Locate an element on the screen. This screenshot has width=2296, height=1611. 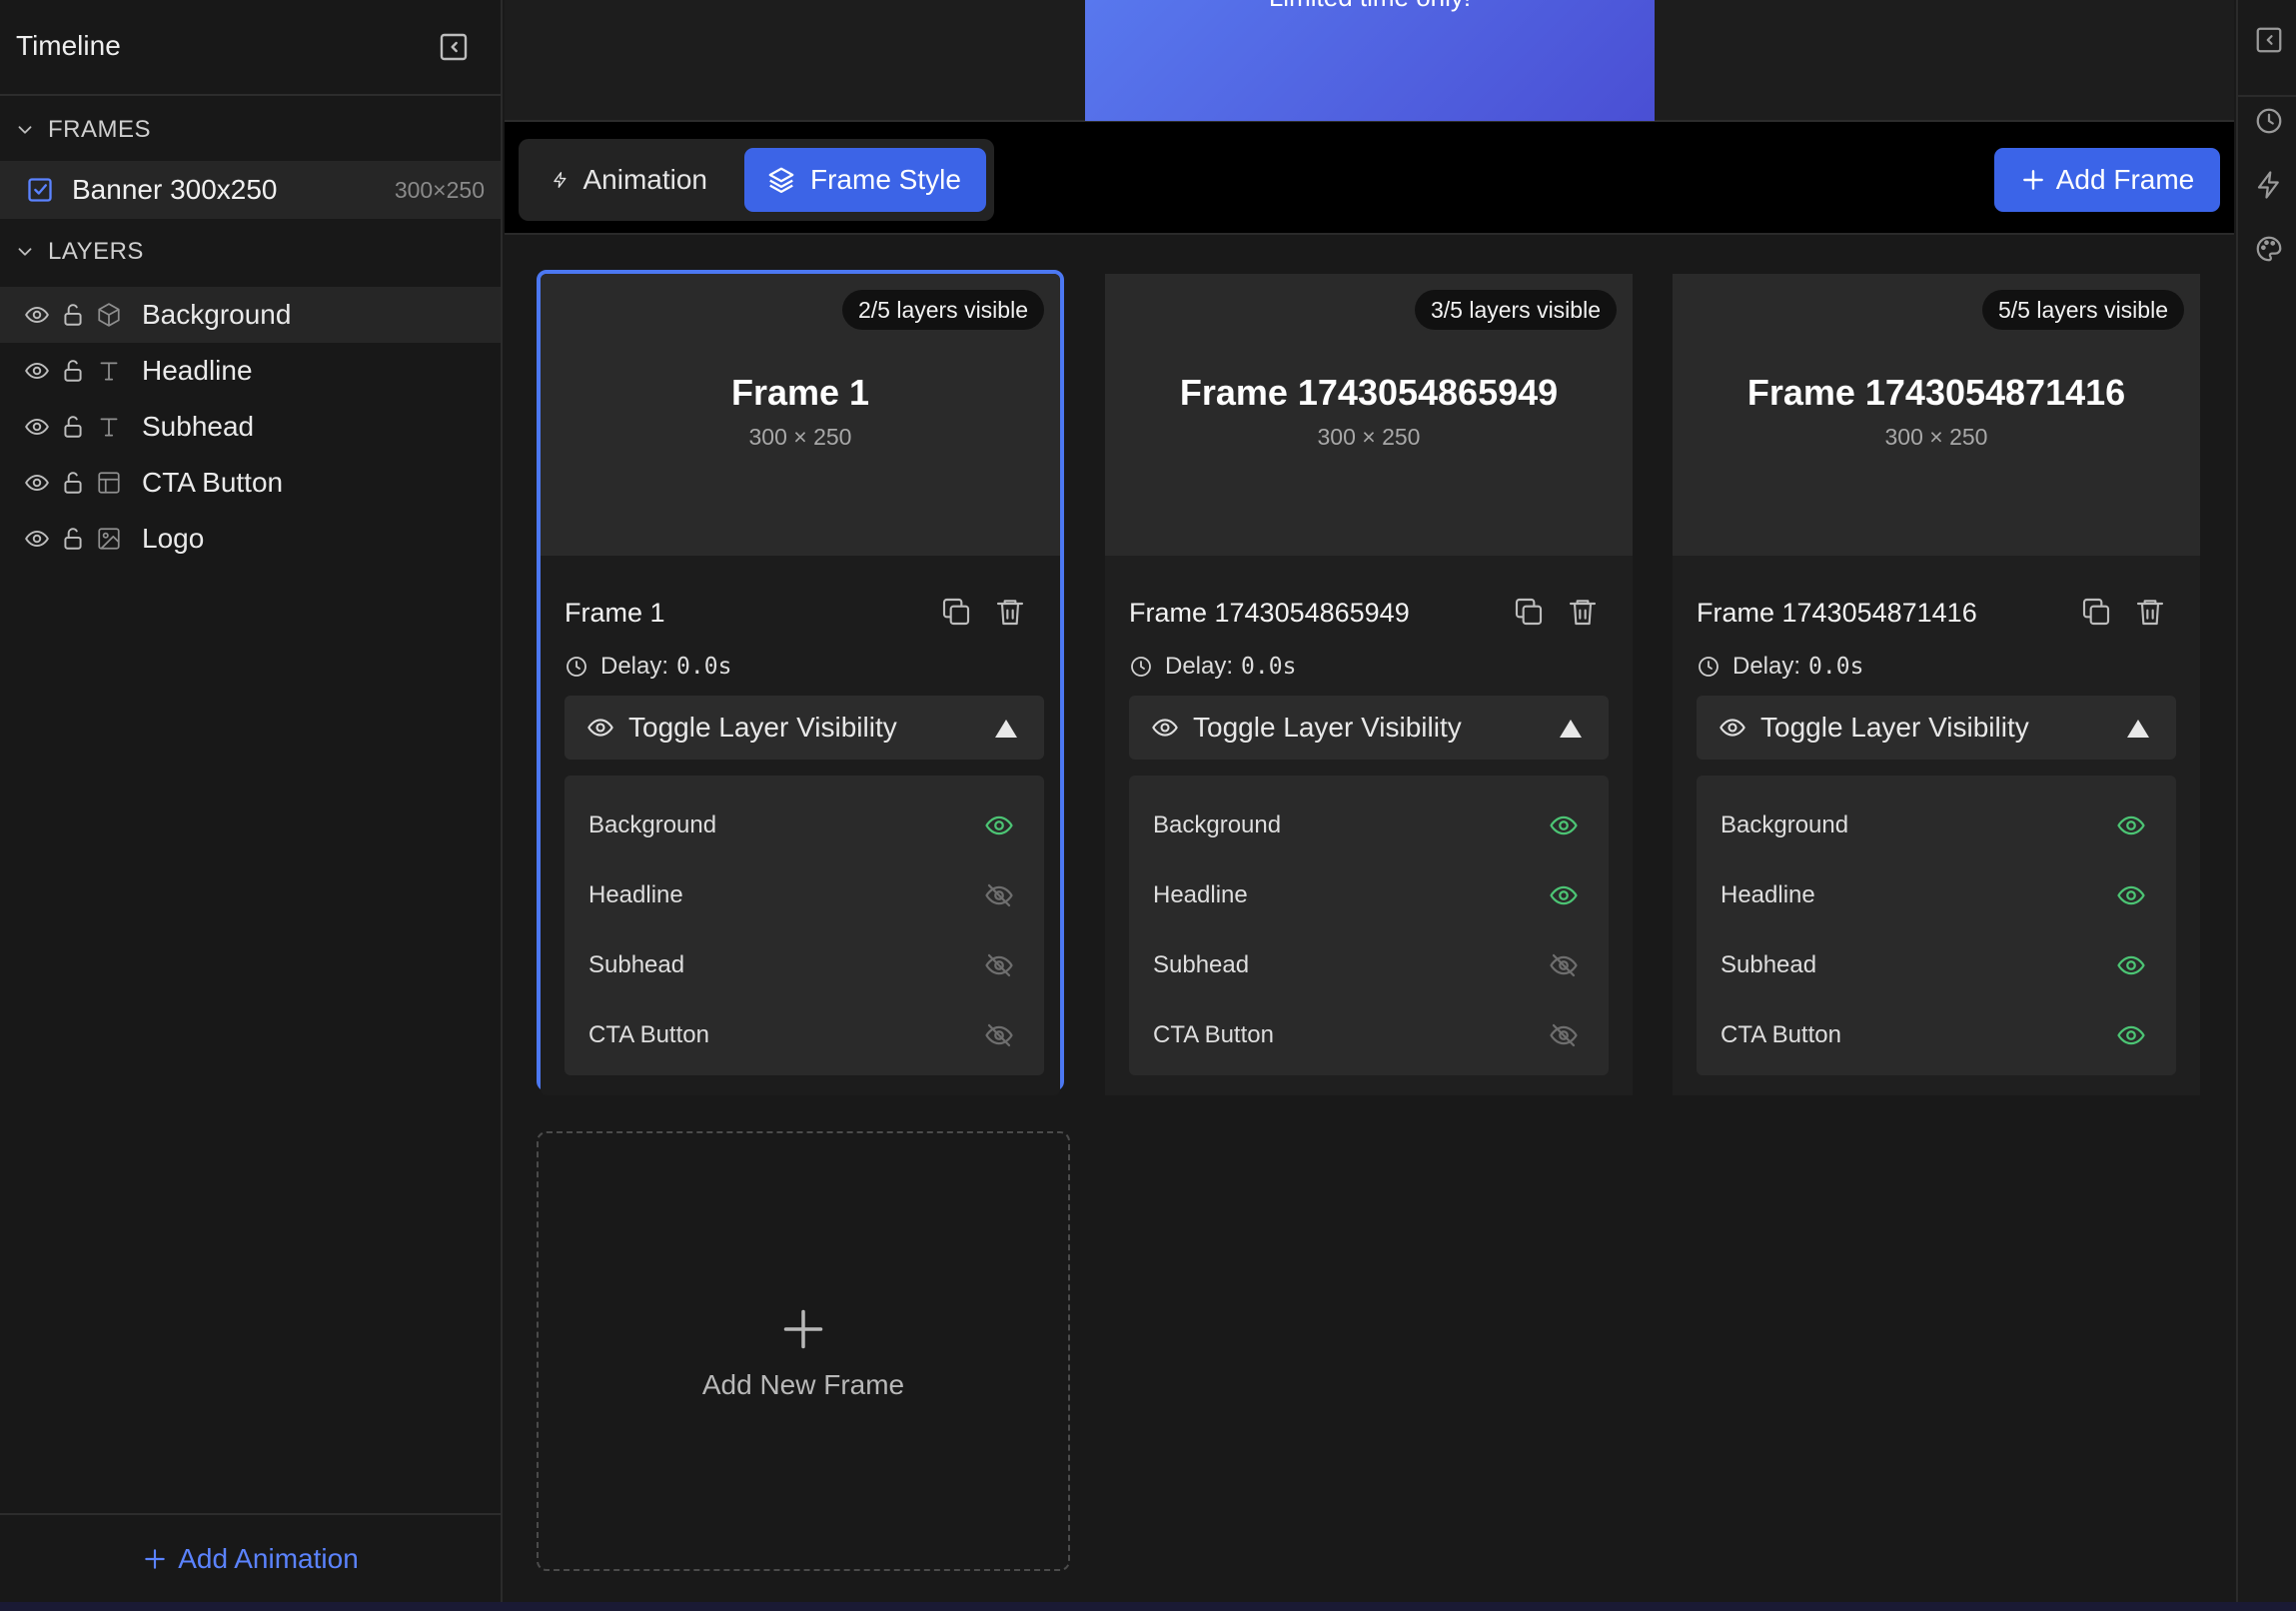
layer-visibility-row: Background is located at coordinates (1936, 826).